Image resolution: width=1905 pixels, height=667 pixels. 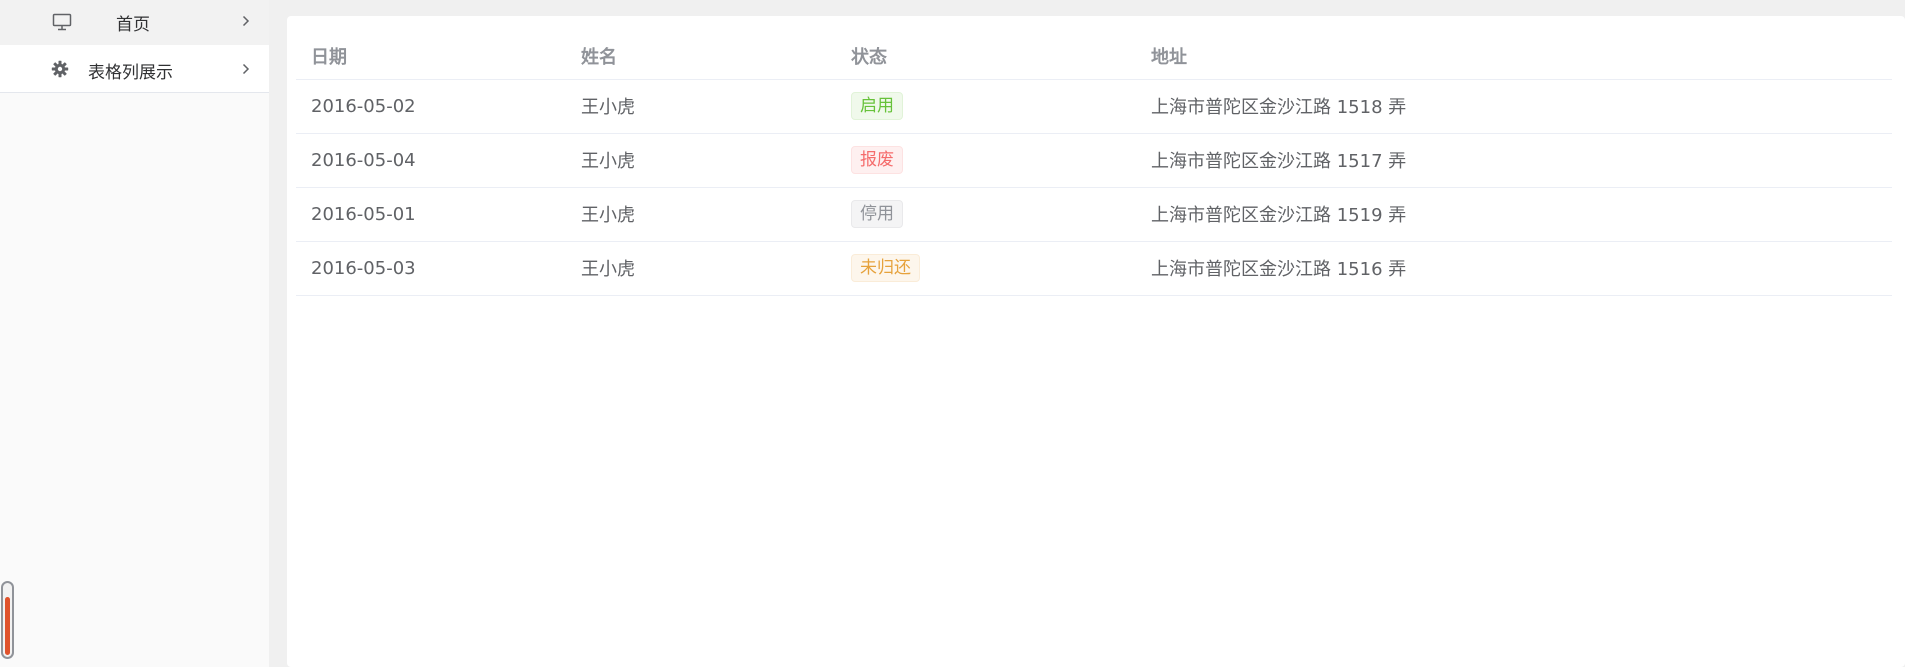 I want to click on monitor-icon, so click(x=62, y=22).